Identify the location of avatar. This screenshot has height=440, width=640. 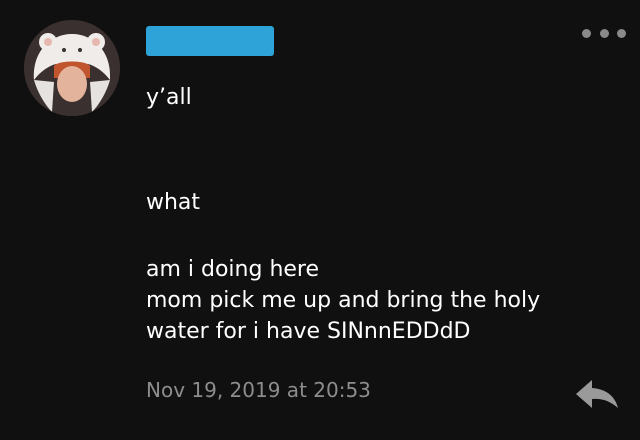
(72, 68).